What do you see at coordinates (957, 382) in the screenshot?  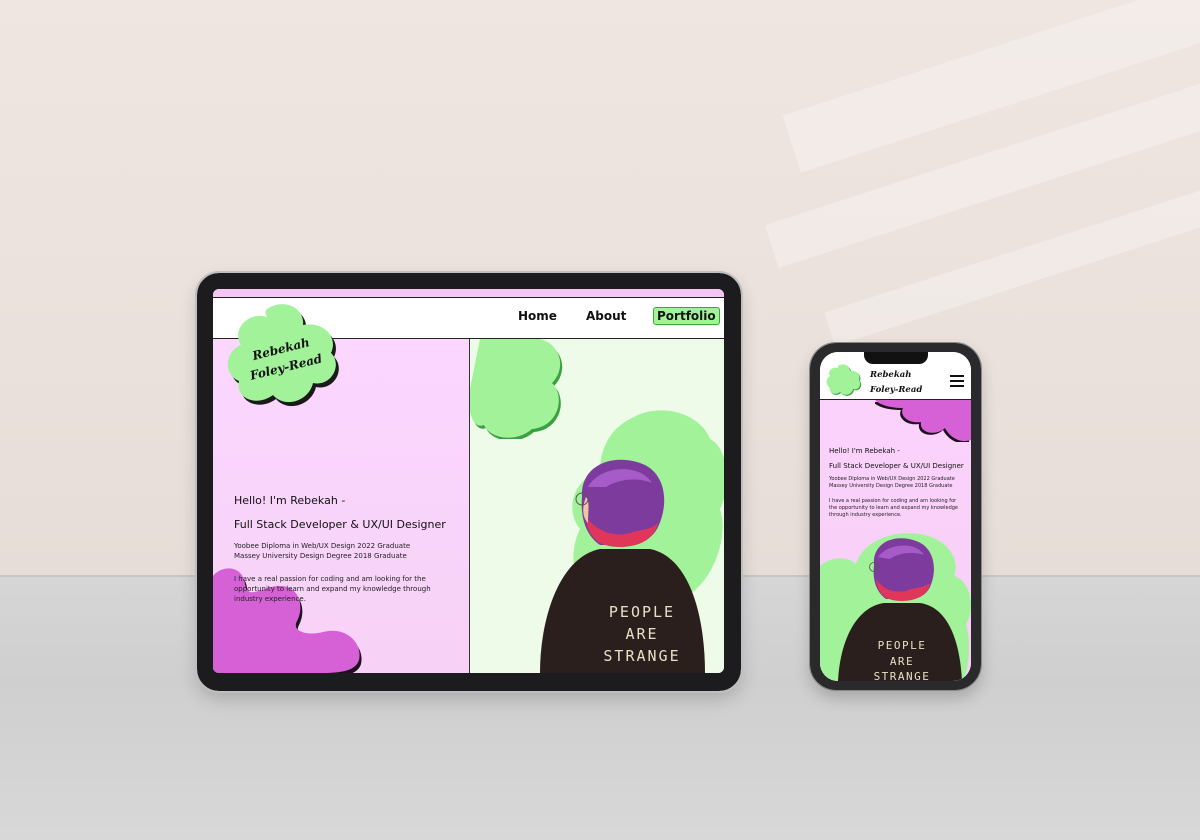 I see `hamburger-menu-icon` at bounding box center [957, 382].